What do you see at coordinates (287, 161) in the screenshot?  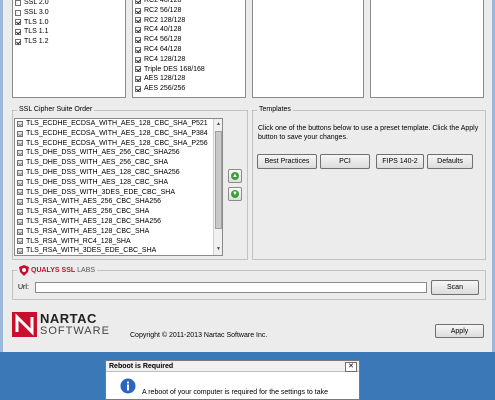 I see `best-practices-button: Best Practices` at bounding box center [287, 161].